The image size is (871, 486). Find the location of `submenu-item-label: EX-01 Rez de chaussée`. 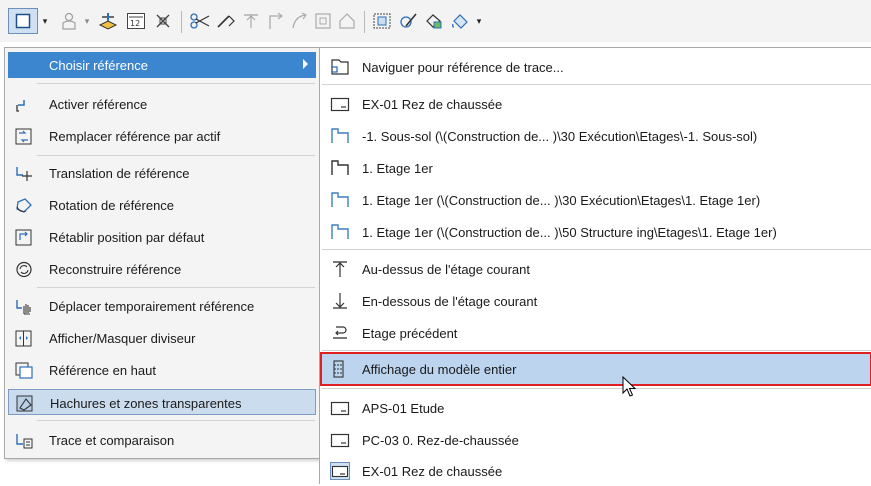

submenu-item-label: EX-01 Rez de chaussée is located at coordinates (432, 471).